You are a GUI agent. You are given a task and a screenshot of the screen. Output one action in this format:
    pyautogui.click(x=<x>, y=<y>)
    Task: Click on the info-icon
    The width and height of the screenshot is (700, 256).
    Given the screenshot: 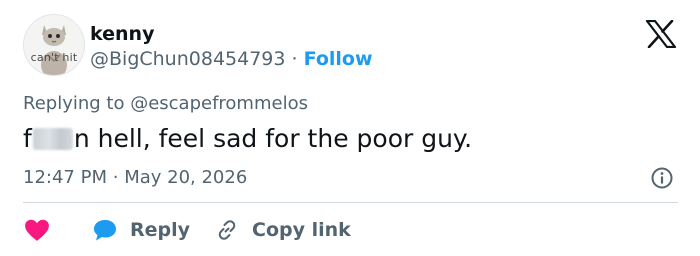 What is the action you would take?
    pyautogui.click(x=662, y=178)
    